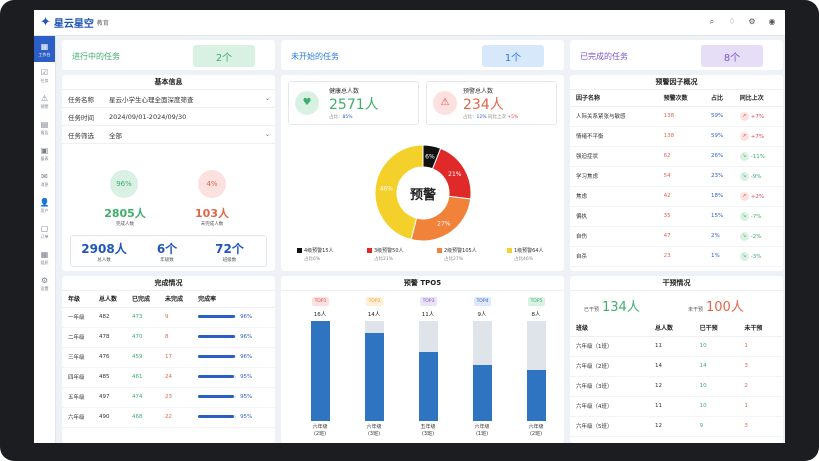 This screenshot has height=461, width=819. I want to click on table-row: 六年级 490 468 22 95%, so click(168, 417).